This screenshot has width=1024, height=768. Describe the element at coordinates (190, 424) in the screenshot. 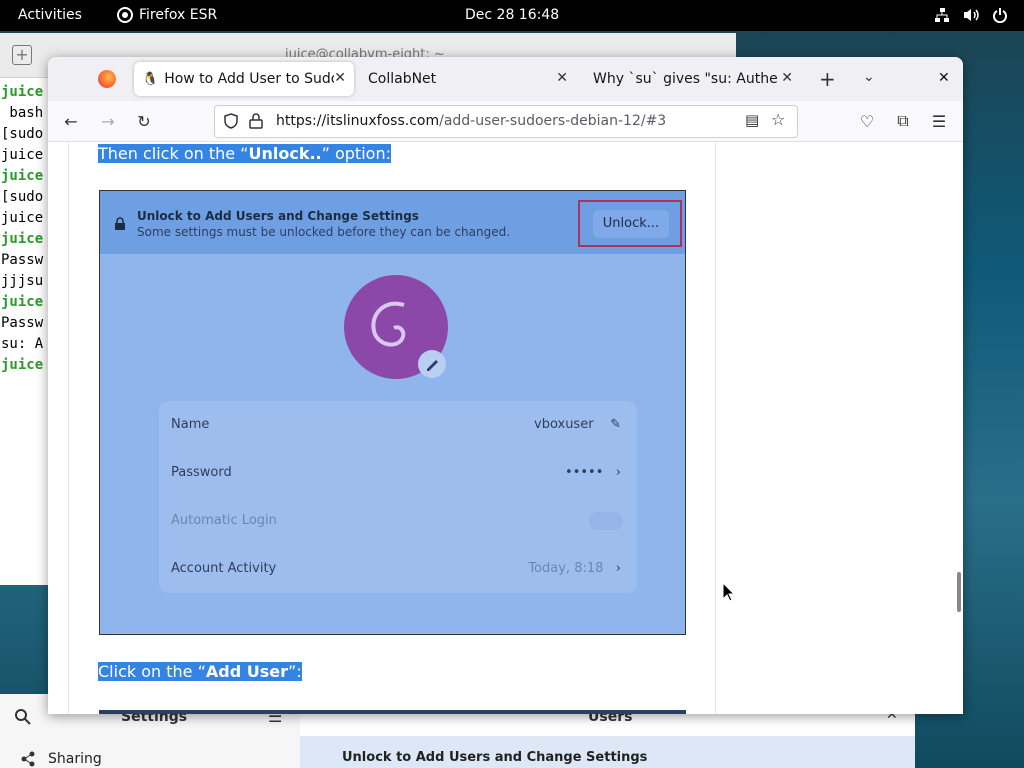

I see `row-label: Name` at that location.